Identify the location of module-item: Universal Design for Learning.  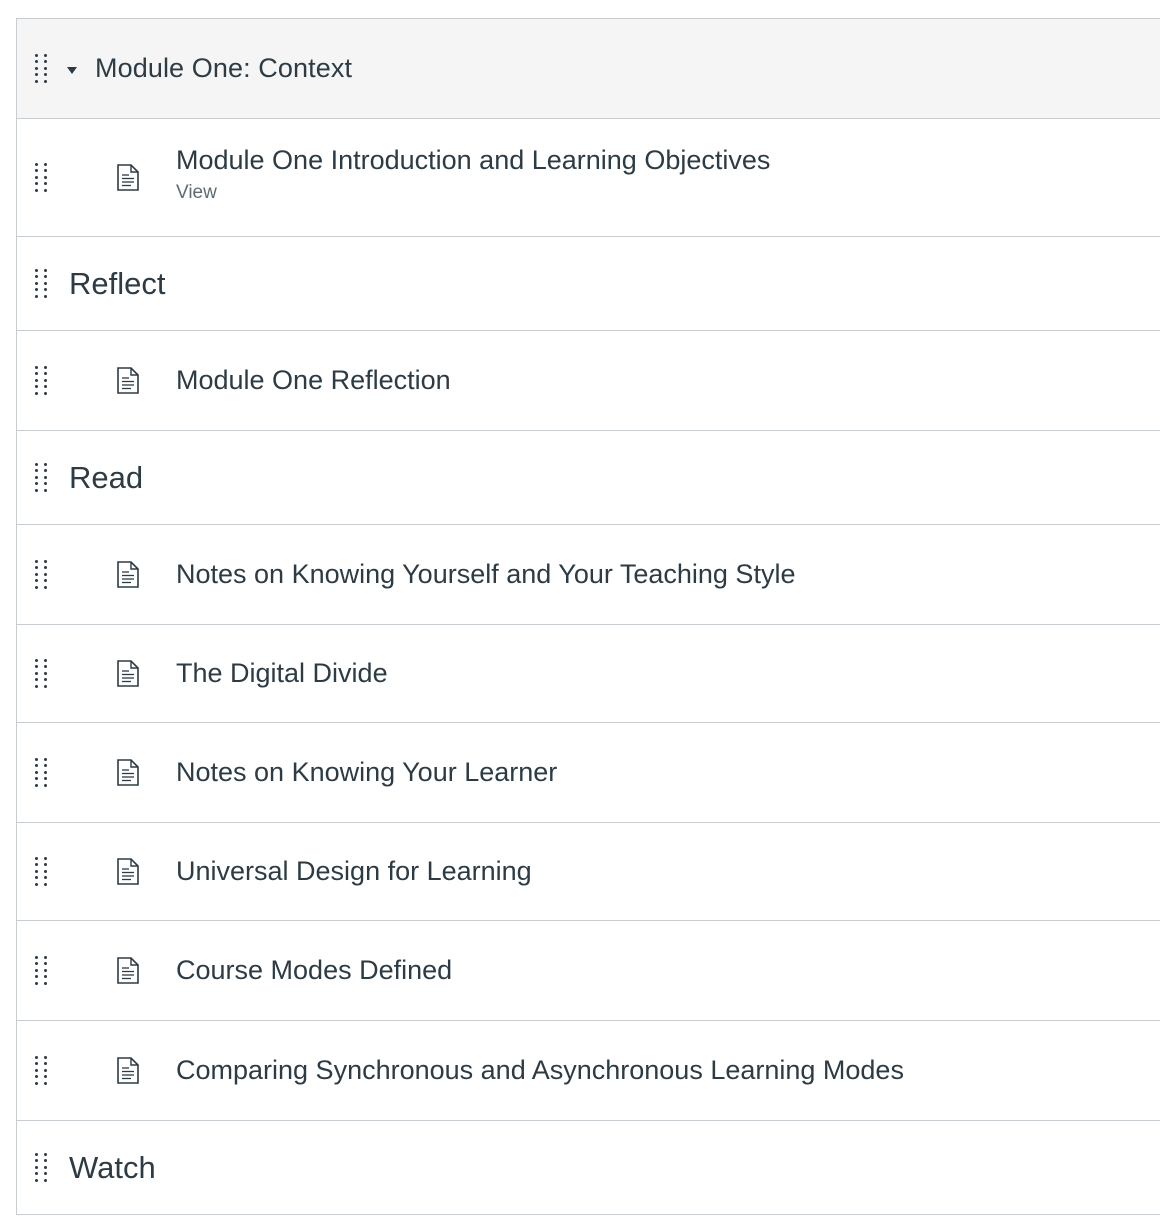
(588, 872).